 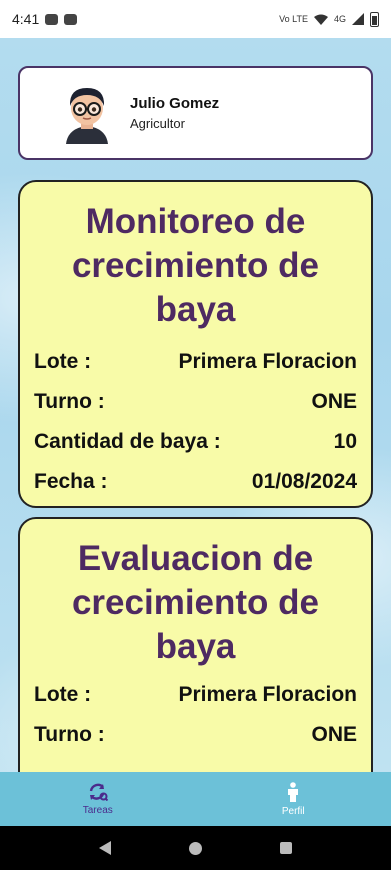 I want to click on network-type: Vo LTE, so click(x=293, y=19).